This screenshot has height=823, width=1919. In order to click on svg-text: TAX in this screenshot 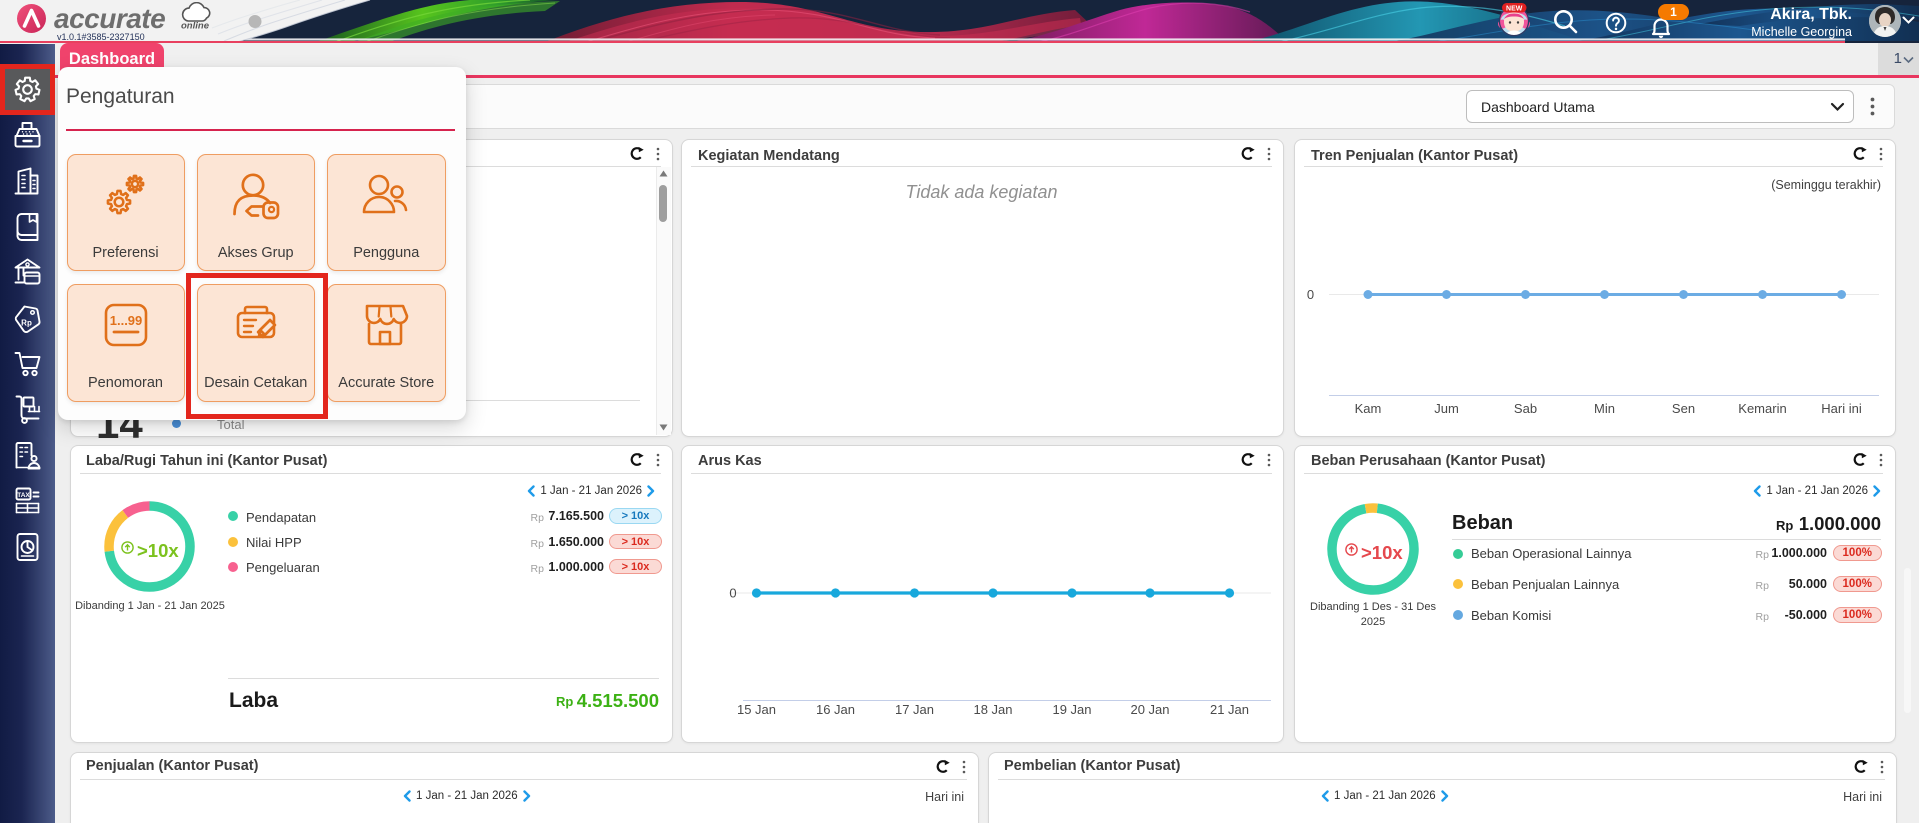, I will do `click(23, 495)`.